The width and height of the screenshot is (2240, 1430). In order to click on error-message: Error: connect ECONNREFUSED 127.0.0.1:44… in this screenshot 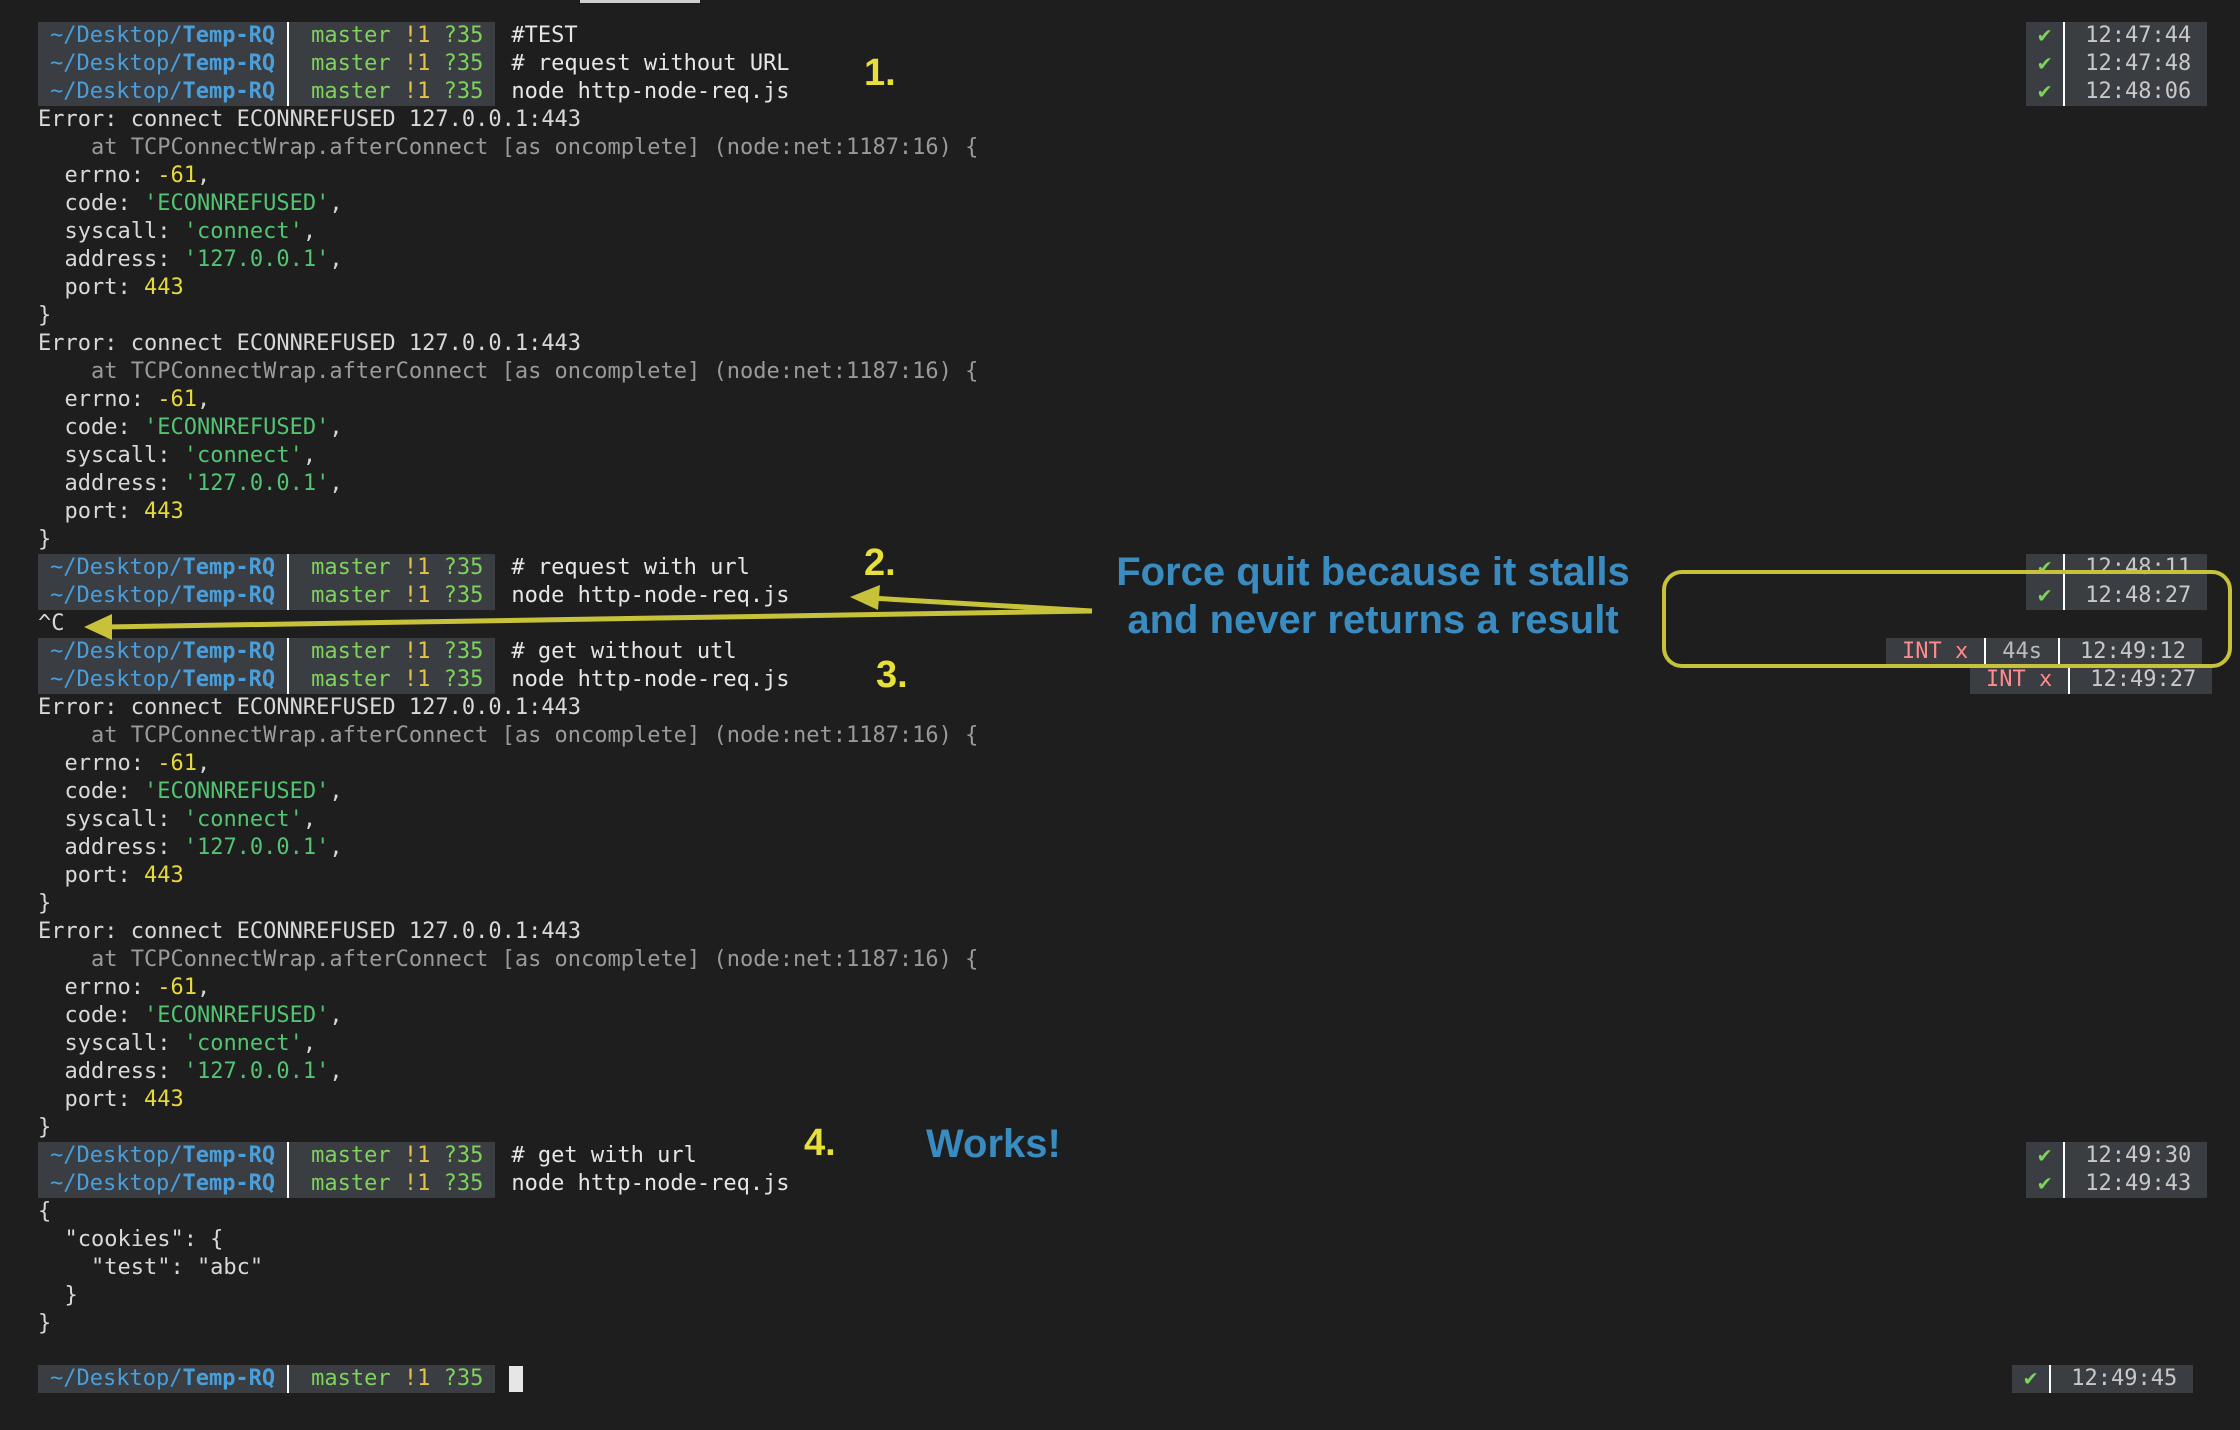, I will do `click(310, 931)`.